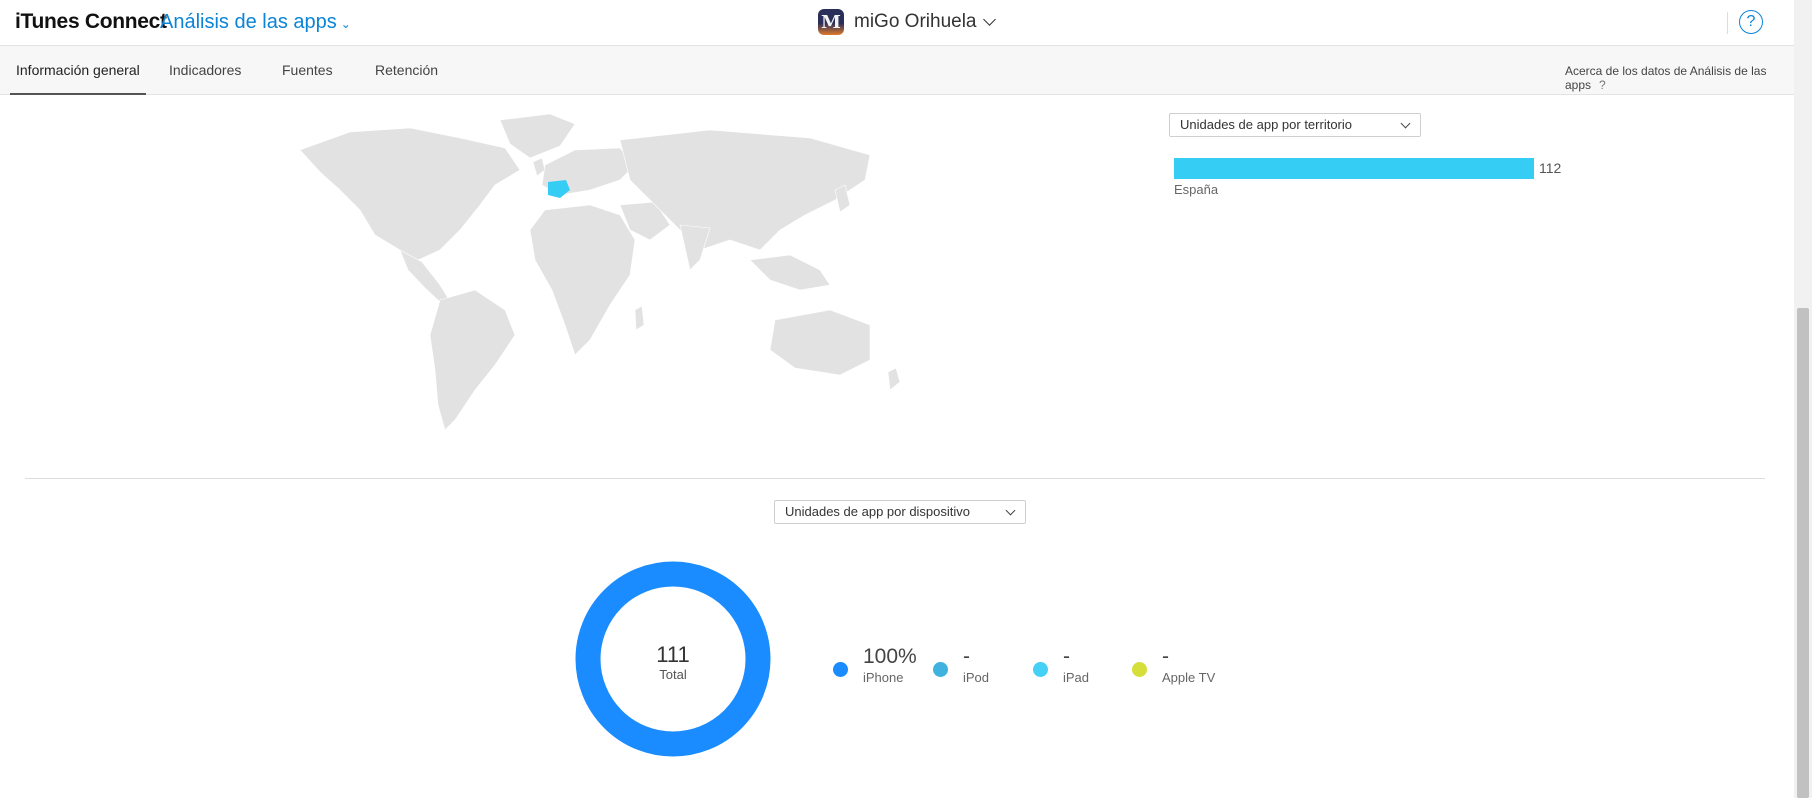  I want to click on module-dropdown: Análisis de las apps ⌄, so click(255, 22).